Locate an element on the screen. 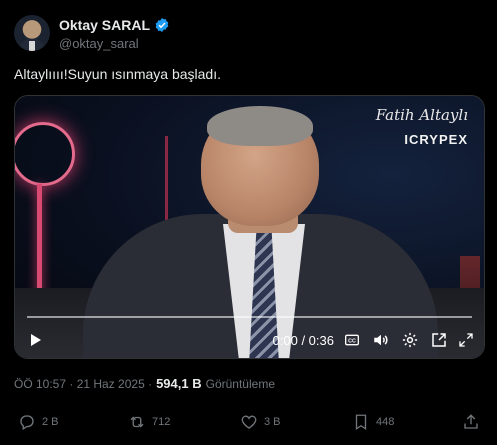 This screenshot has width=497, height=445. picture-in-picture-icon is located at coordinates (439, 340).